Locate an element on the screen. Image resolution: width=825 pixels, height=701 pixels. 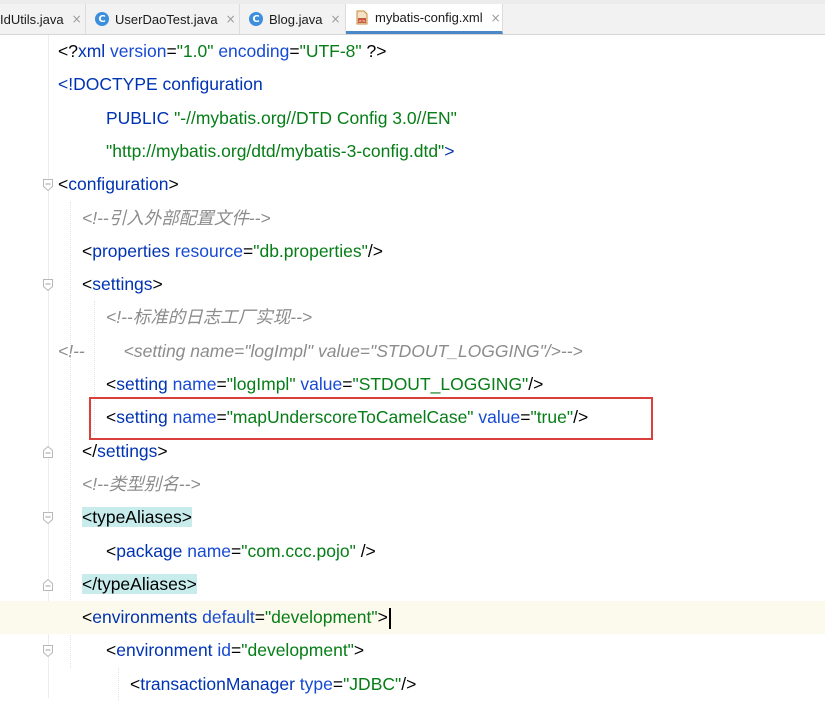
code-line: <environment id="development"> is located at coordinates (412, 650).